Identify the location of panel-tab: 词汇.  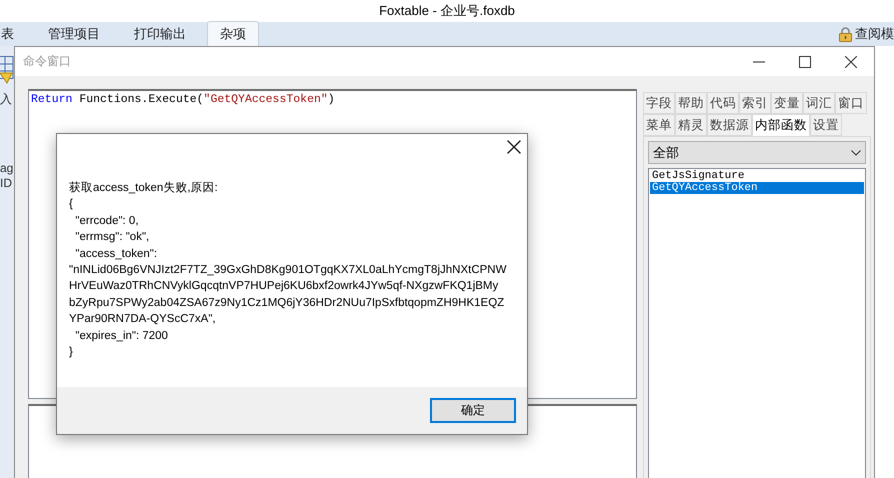
(819, 103).